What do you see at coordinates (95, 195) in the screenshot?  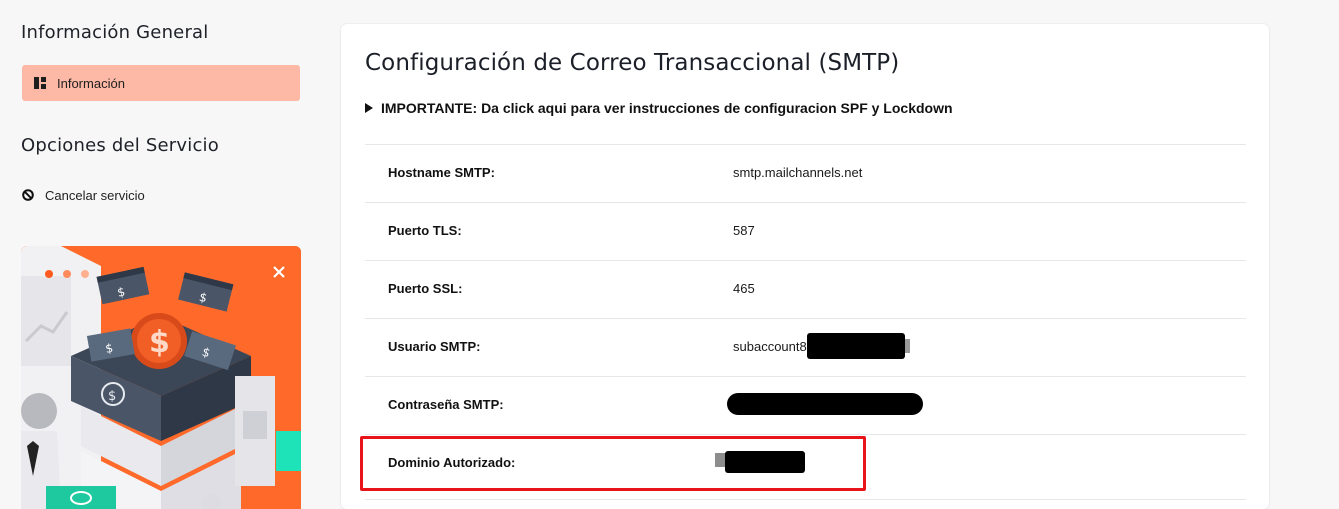 I see `sidebar-item-label: Cancelar servicio` at bounding box center [95, 195].